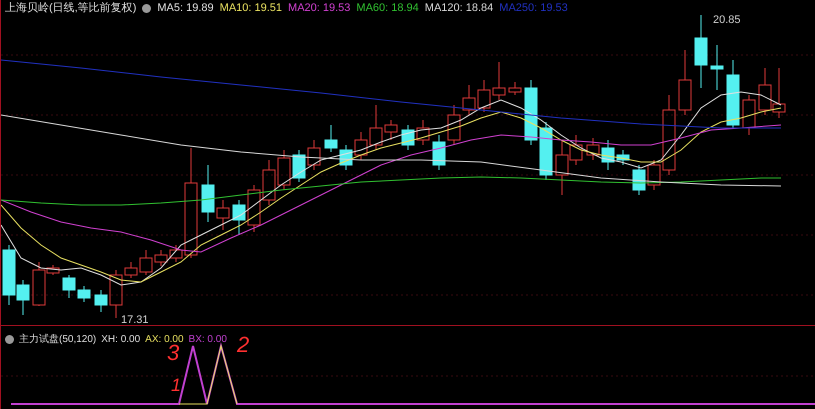 This screenshot has width=815, height=409. Describe the element at coordinates (533, 8) in the screenshot. I see `ma-legend-label: MA250: 19.53` at that location.